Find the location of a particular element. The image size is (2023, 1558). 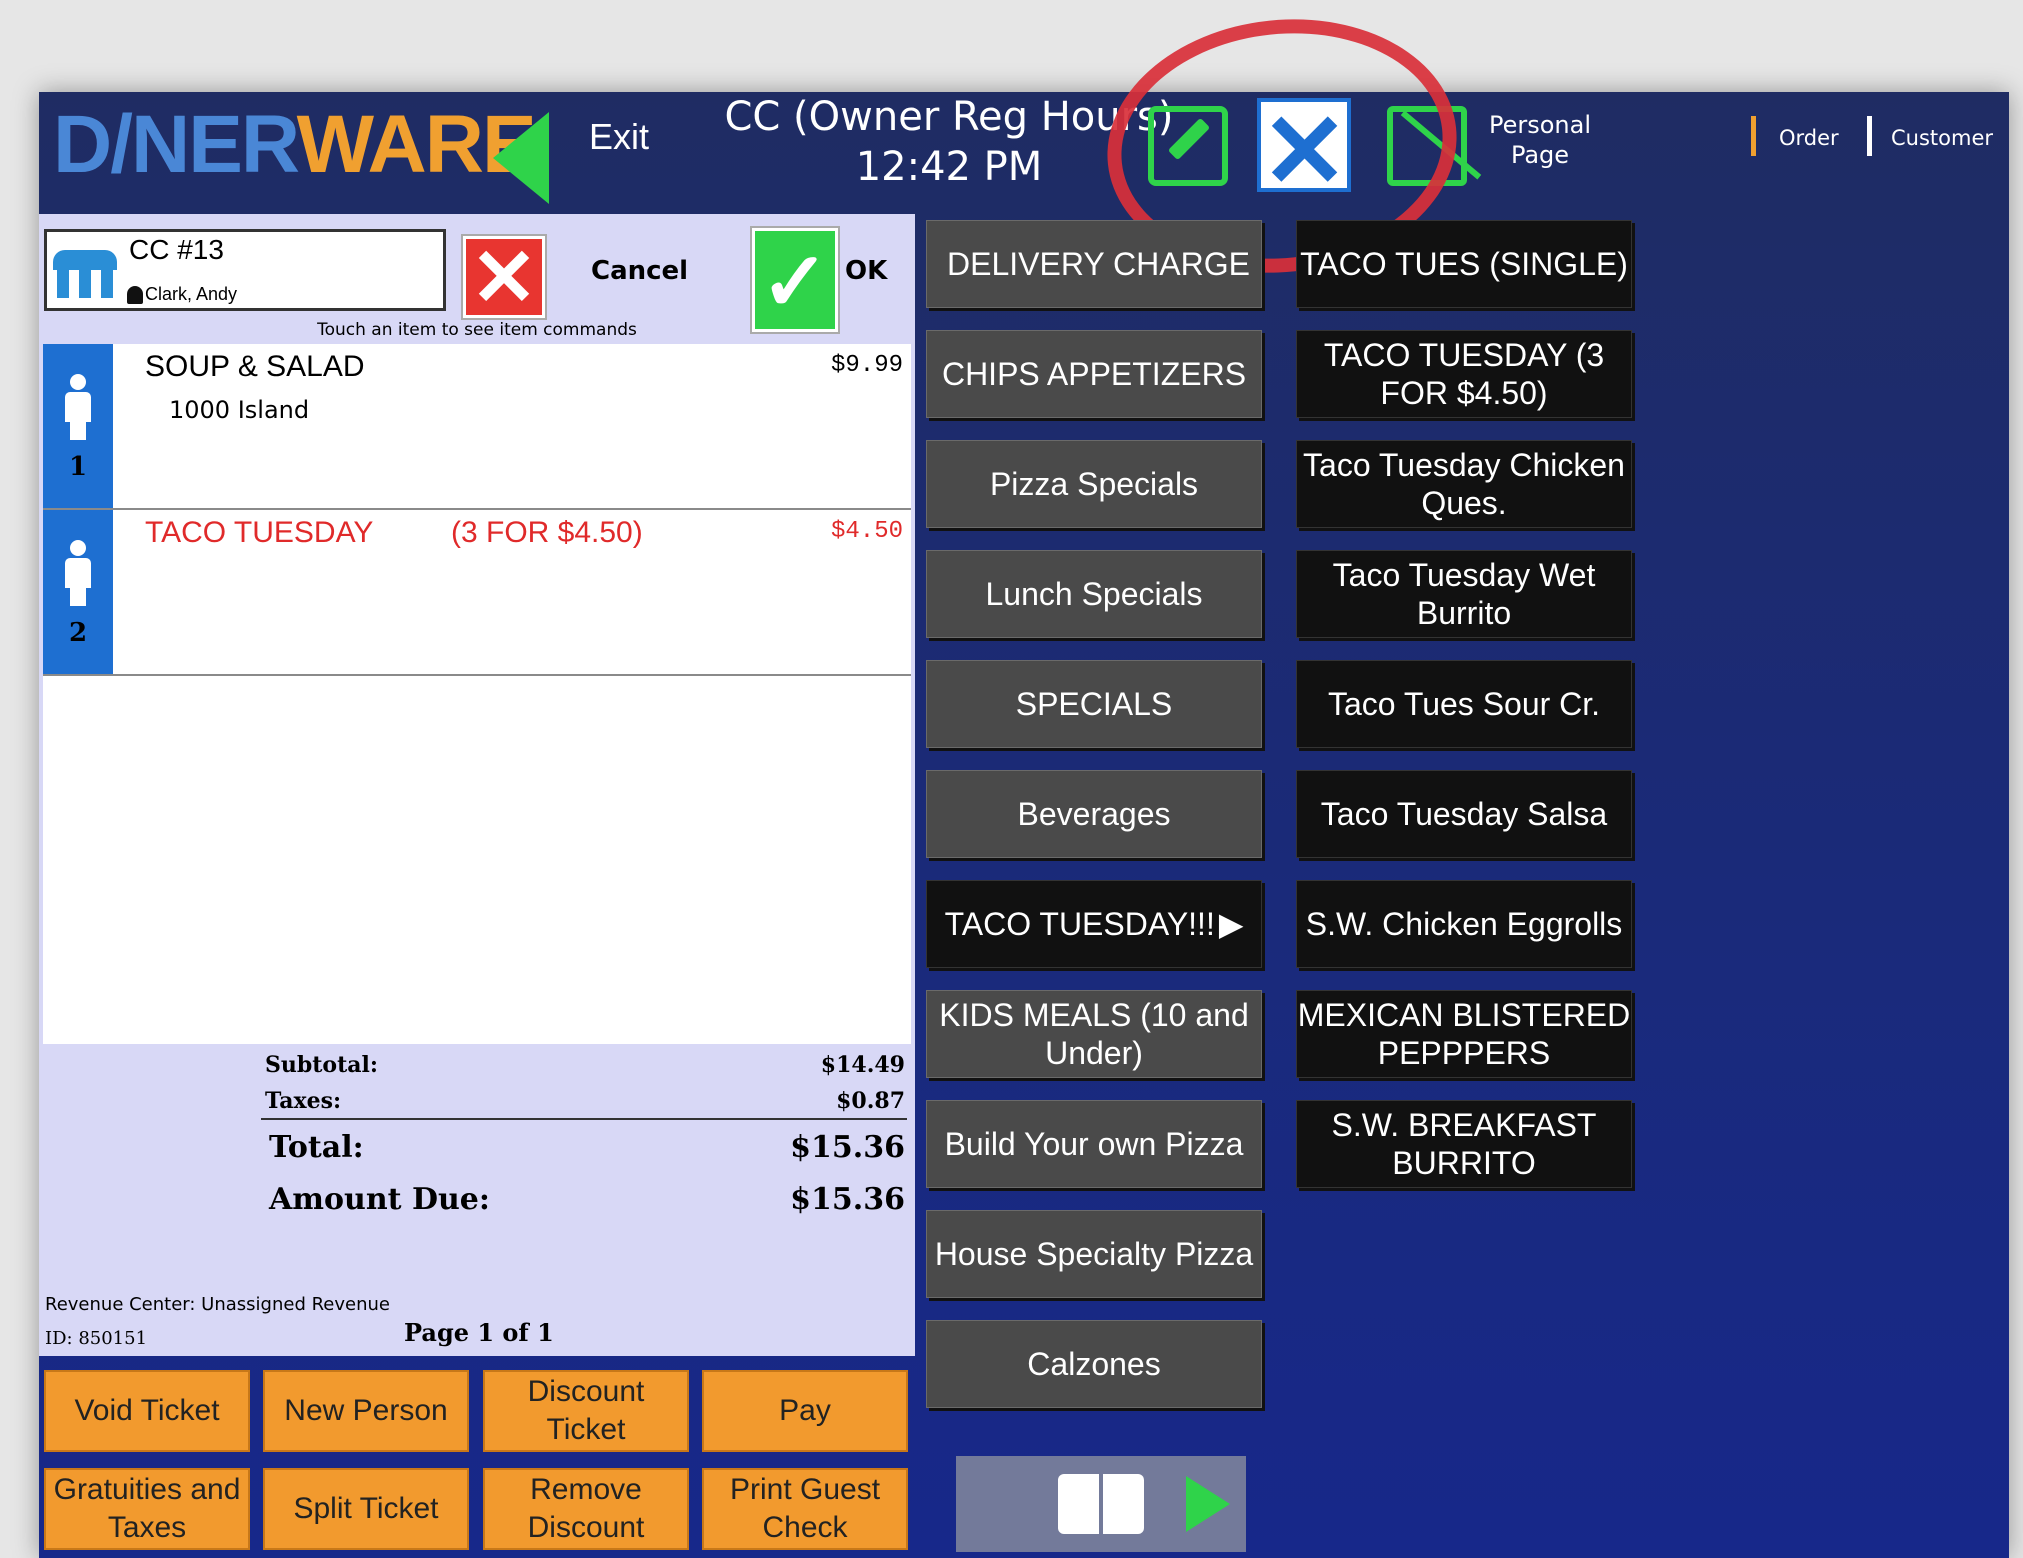

remove-discount-button: Remove Discount is located at coordinates (586, 1509).